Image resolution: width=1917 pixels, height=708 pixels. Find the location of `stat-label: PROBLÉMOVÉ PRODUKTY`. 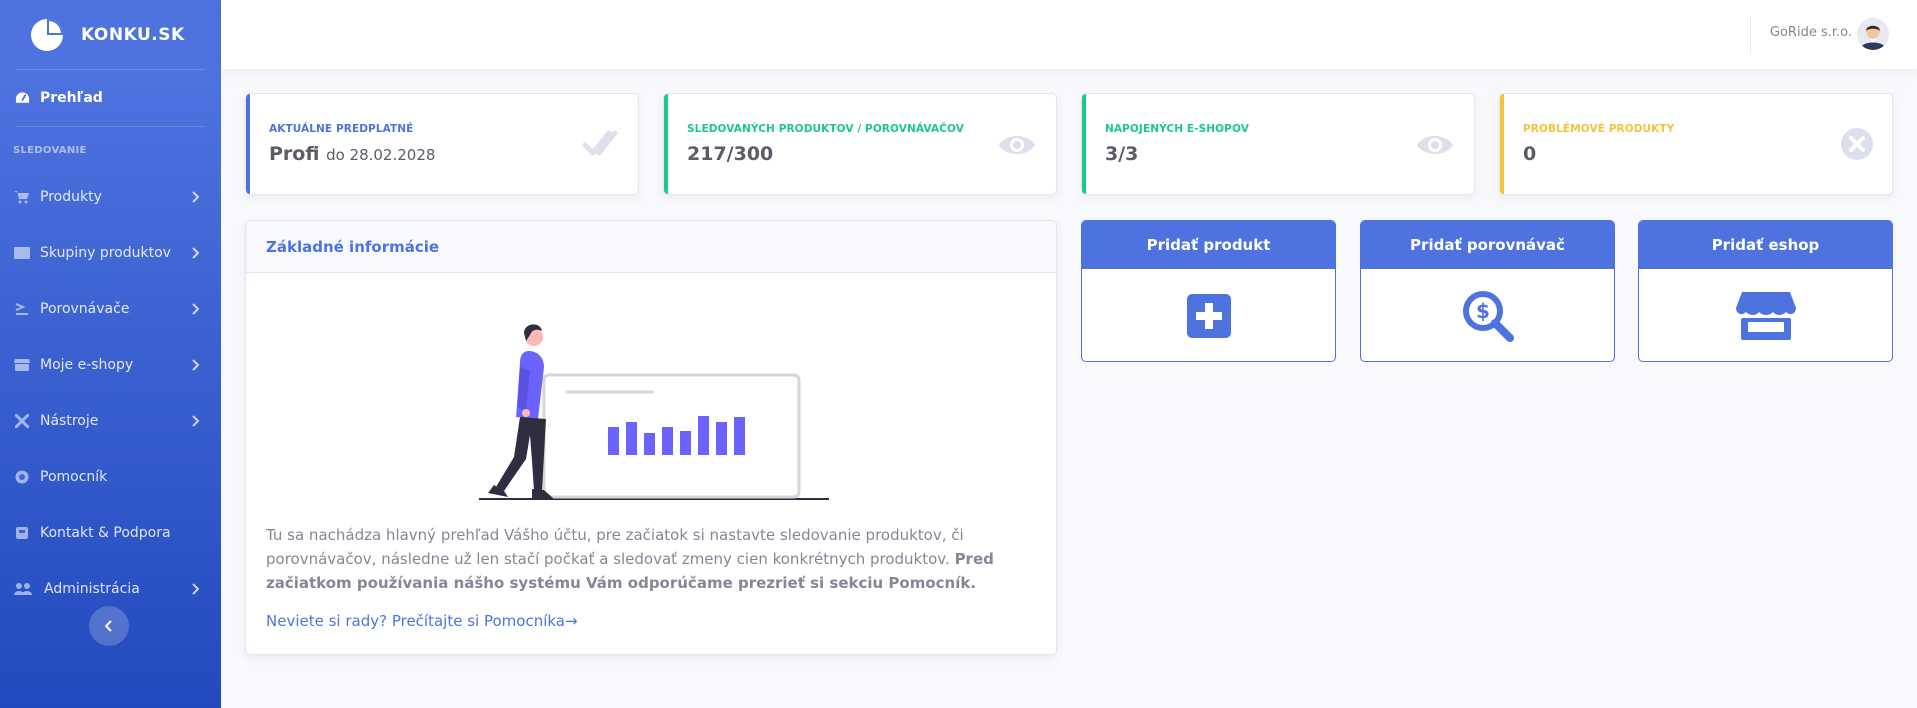

stat-label: PROBLÉMOVÉ PRODUKTY is located at coordinates (1599, 129).